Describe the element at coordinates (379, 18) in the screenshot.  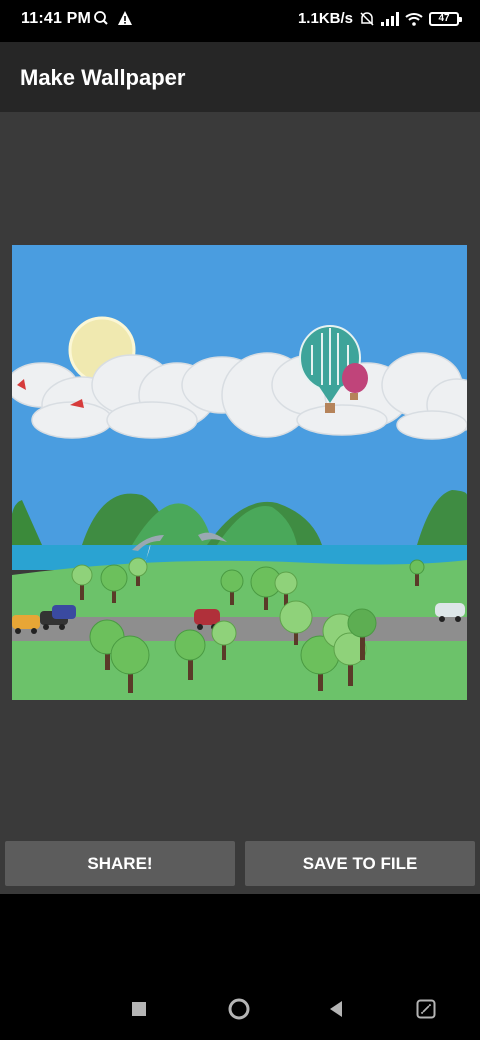
I see `status-system-icons: 1.1KB/s 47` at that location.